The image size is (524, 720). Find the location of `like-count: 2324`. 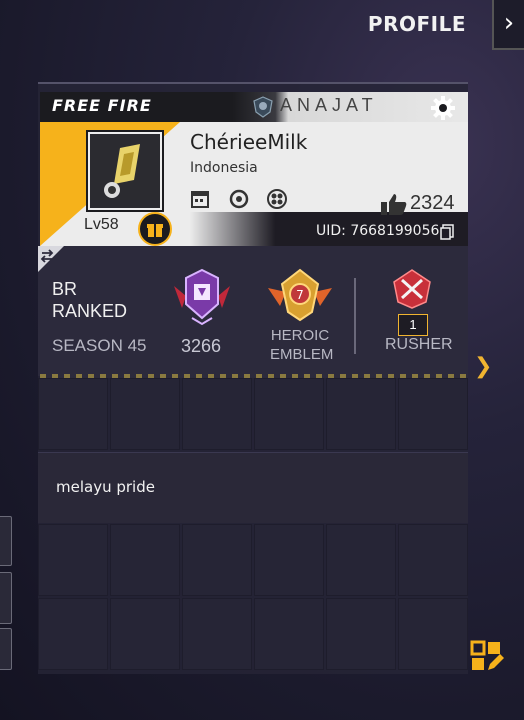

like-count: 2324 is located at coordinates (432, 203).